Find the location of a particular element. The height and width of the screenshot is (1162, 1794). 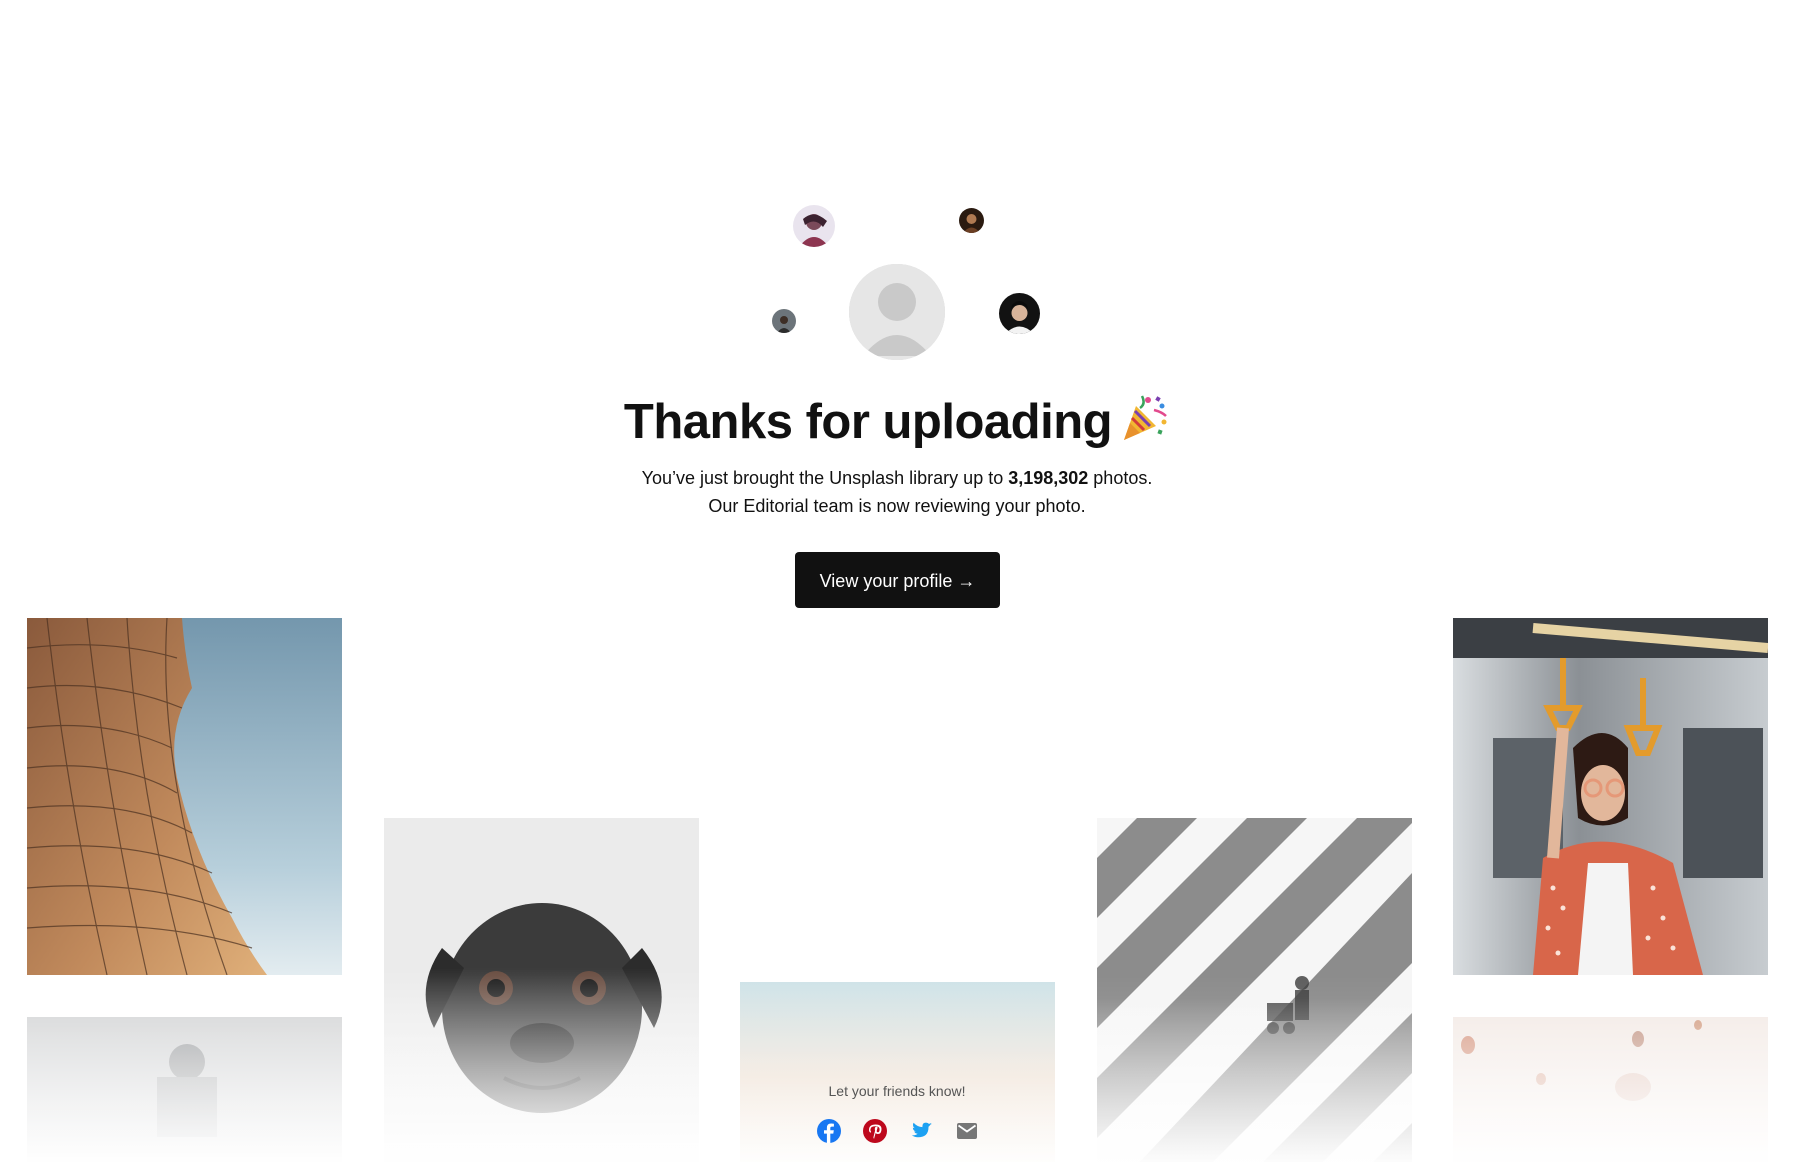

pinterest-share-button is located at coordinates (875, 1131).